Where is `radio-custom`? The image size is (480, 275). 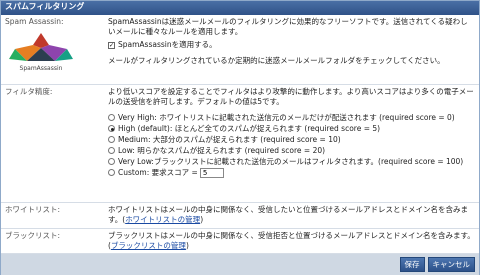 radio-custom is located at coordinates (111, 173).